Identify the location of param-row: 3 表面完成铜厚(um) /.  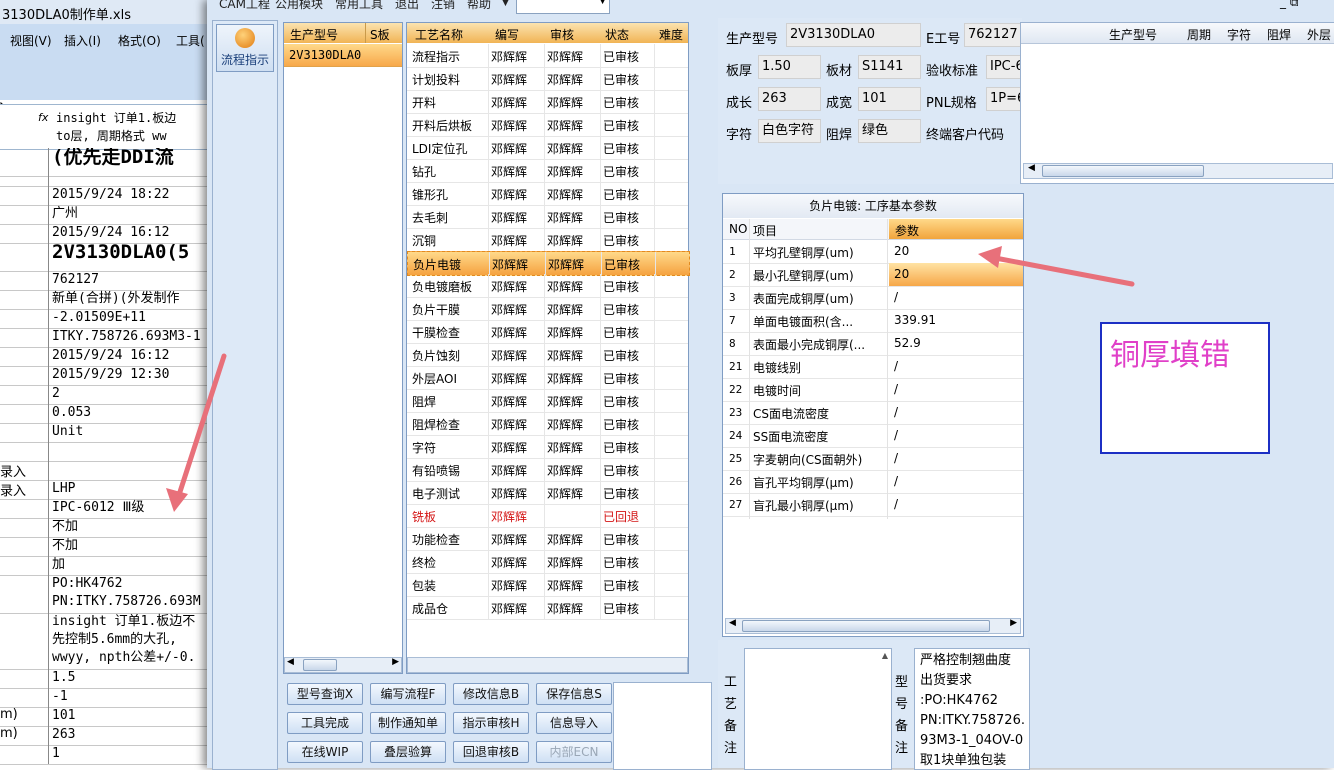
(873, 298).